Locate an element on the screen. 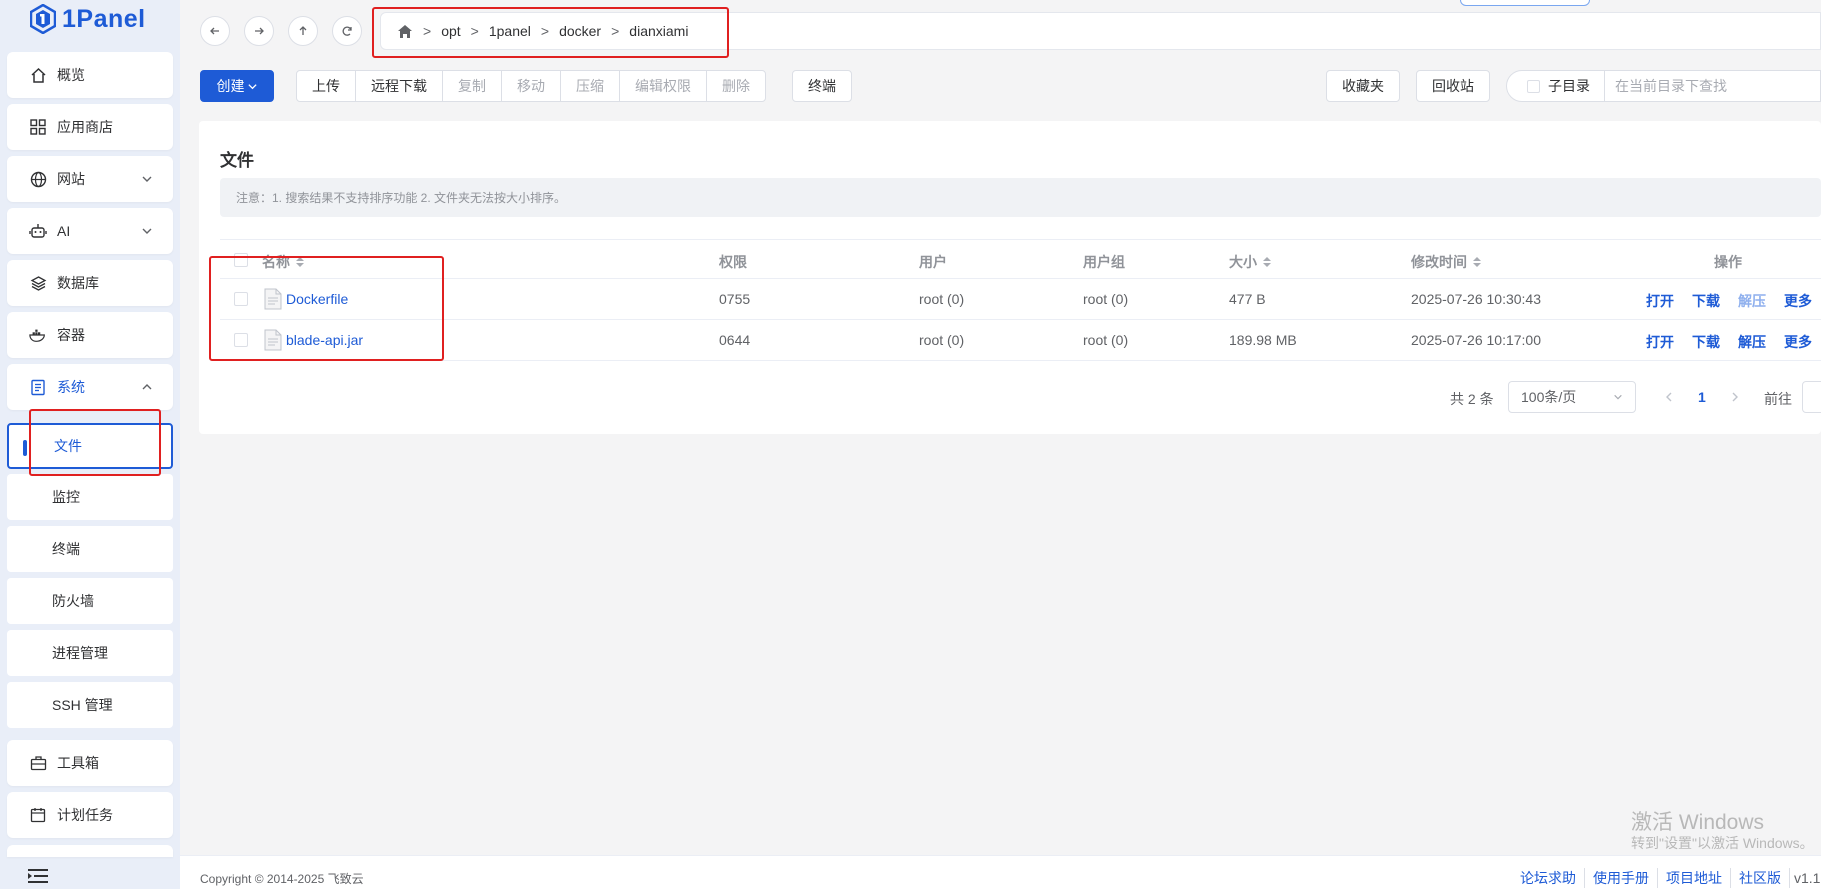  goto-label: 前往 is located at coordinates (1778, 399).